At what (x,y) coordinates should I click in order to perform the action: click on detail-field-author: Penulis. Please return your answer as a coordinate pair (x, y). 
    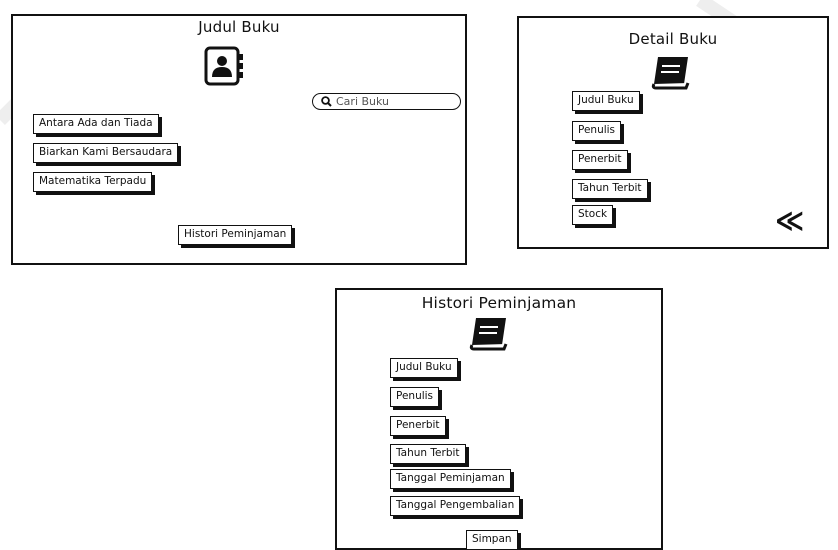
    Looking at the image, I should click on (597, 131).